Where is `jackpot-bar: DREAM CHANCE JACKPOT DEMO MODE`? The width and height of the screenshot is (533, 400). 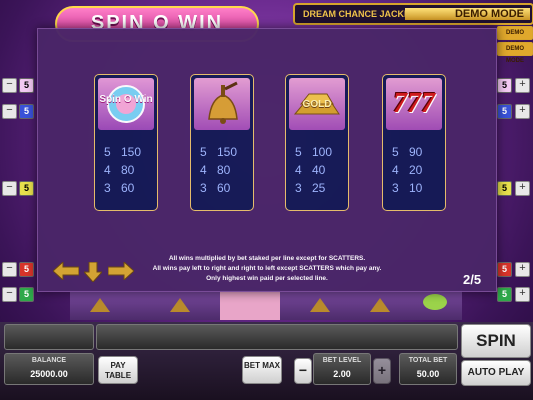 jackpot-bar: DREAM CHANCE JACKPOT DEMO MODE is located at coordinates (413, 14).